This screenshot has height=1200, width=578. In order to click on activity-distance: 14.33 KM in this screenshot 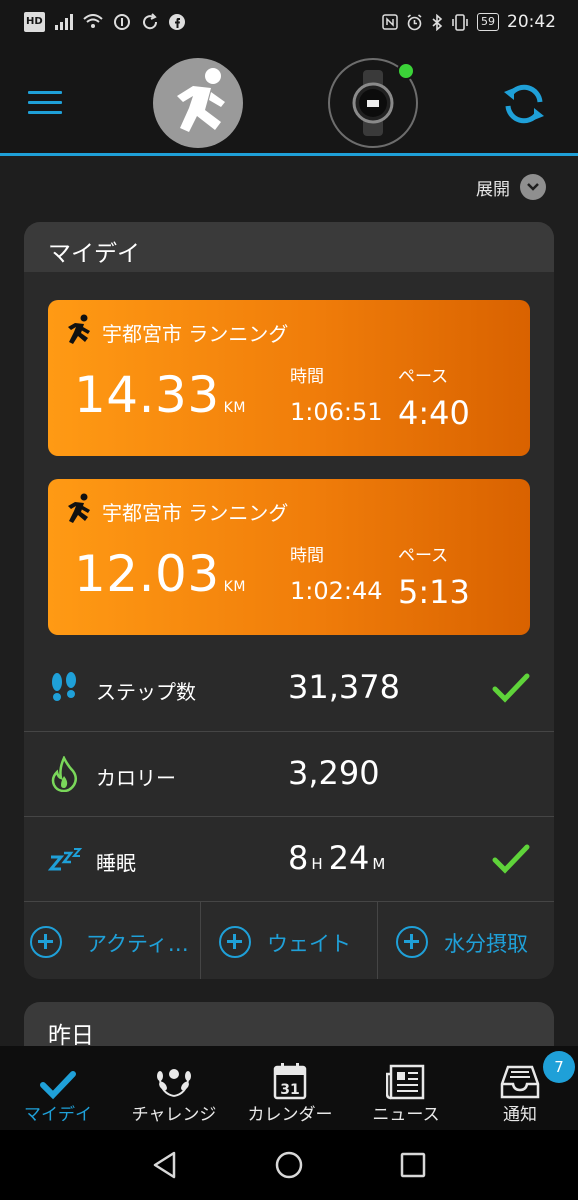, I will do `click(160, 395)`.